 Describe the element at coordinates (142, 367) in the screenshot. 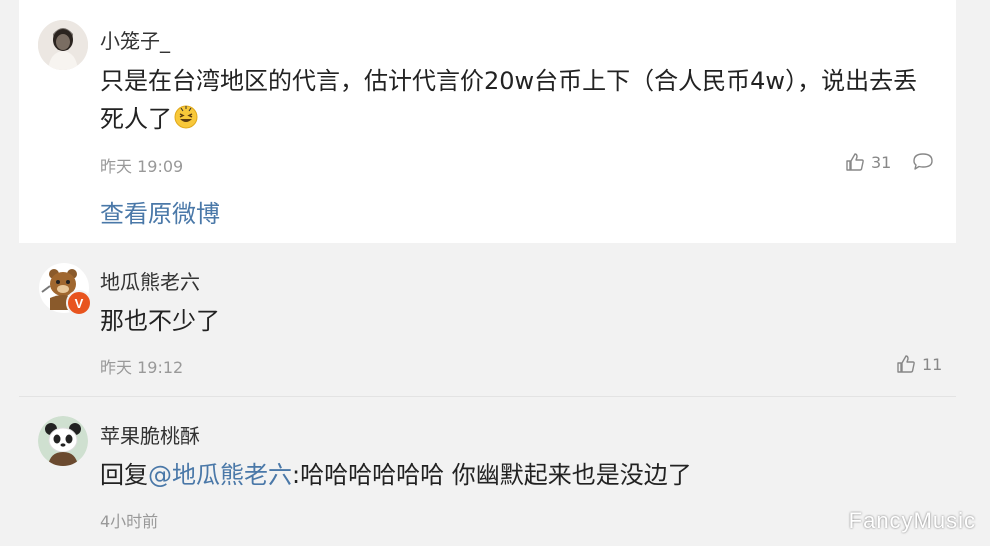

I see `timestamp: 昨天 19:12` at that location.